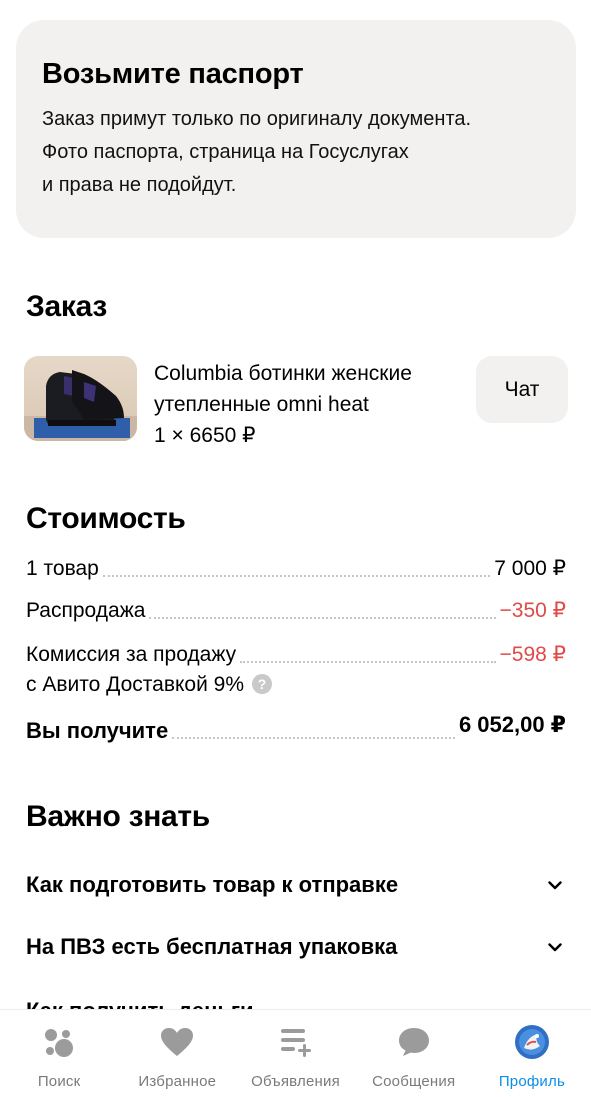 This screenshot has height=1097, width=591. What do you see at coordinates (261, 404) in the screenshot?
I see `product-name-line-2: утепленные omni heat` at bounding box center [261, 404].